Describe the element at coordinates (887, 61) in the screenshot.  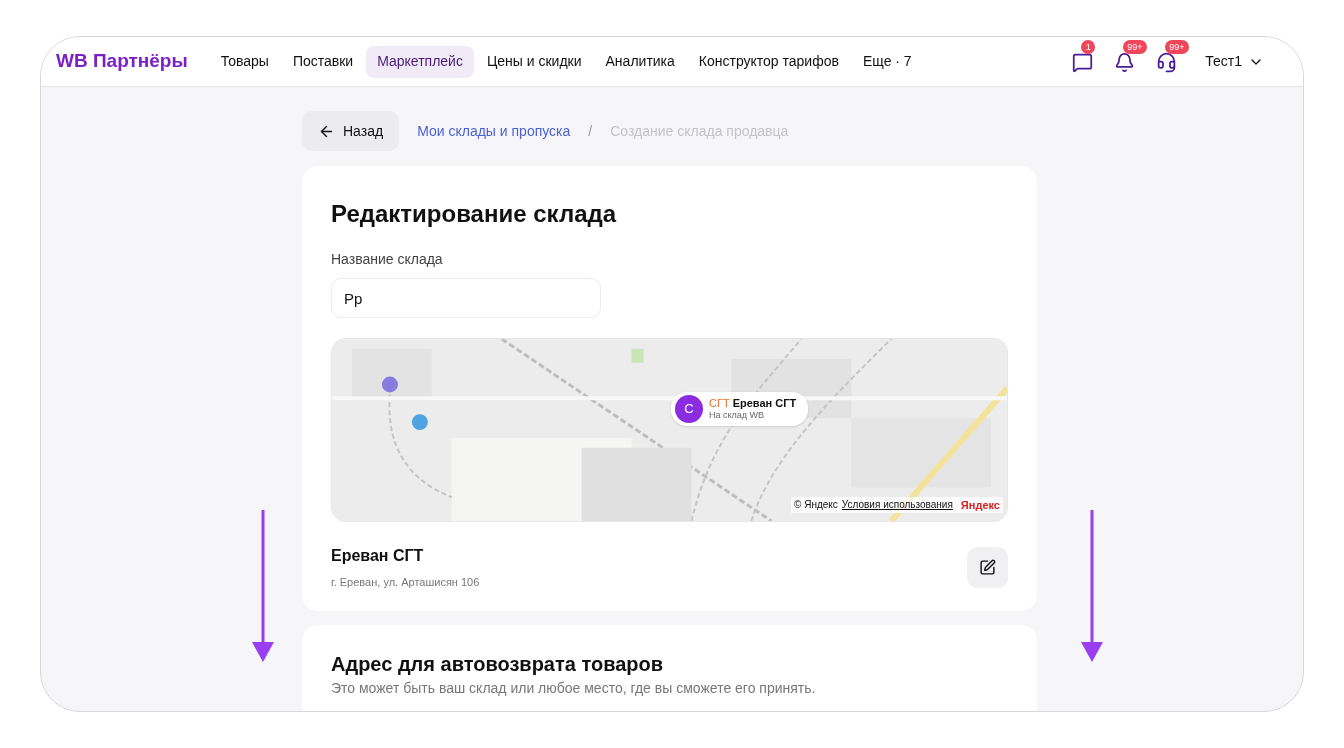
I see `nav-tab: Еще · 7` at that location.